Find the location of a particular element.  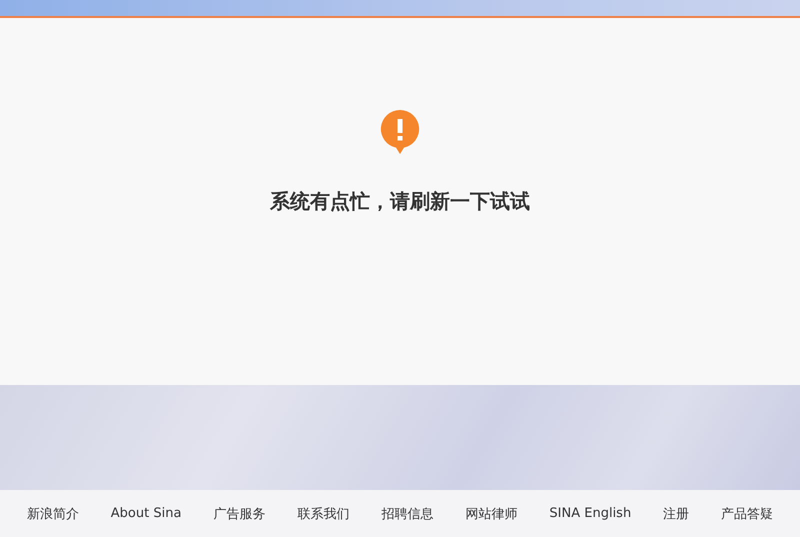

error-message: 系统有点忙，请刷新一下试试 is located at coordinates (400, 201).